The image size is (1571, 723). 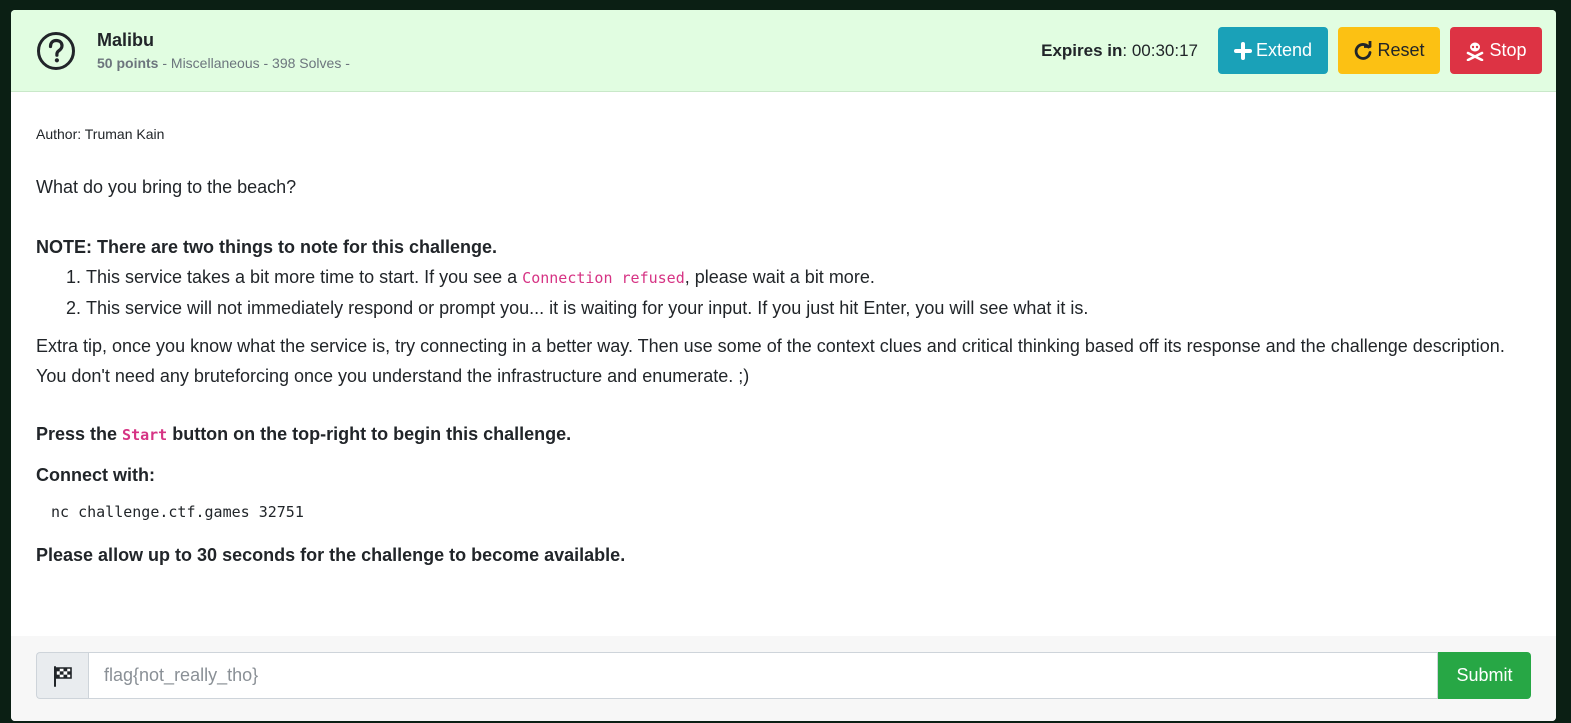 I want to click on expires-value: : 00:30:17, so click(x=1160, y=50).